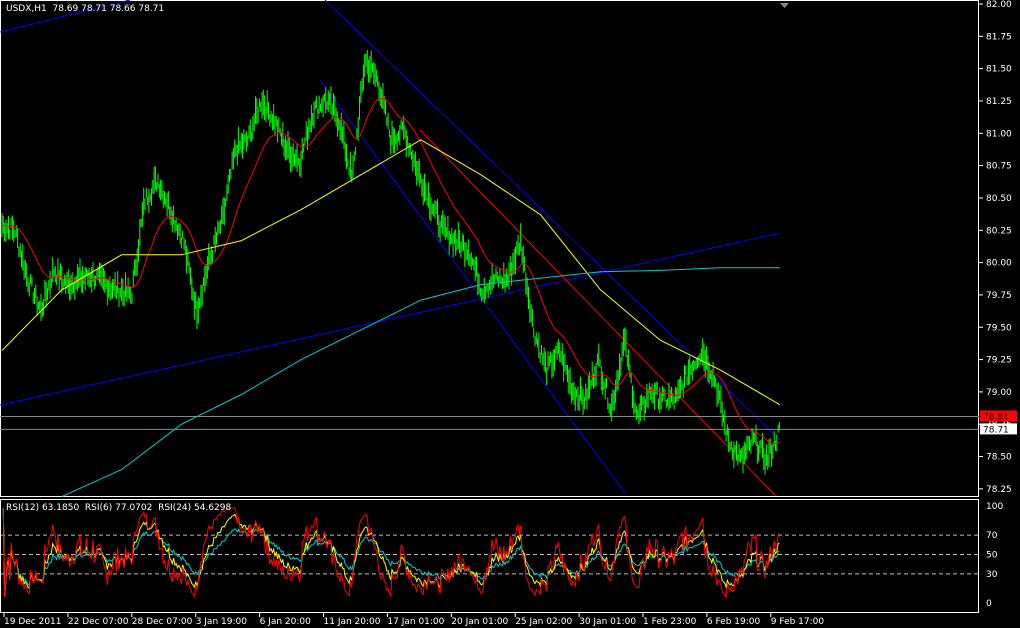 Image resolution: width=1020 pixels, height=628 pixels. I want to click on price-tick-label: 81.50, so click(999, 70).